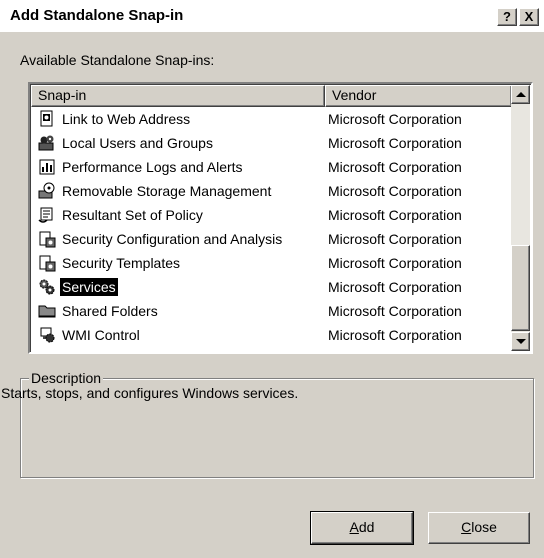 This screenshot has width=544, height=558. I want to click on add-button: Add, so click(362, 528).